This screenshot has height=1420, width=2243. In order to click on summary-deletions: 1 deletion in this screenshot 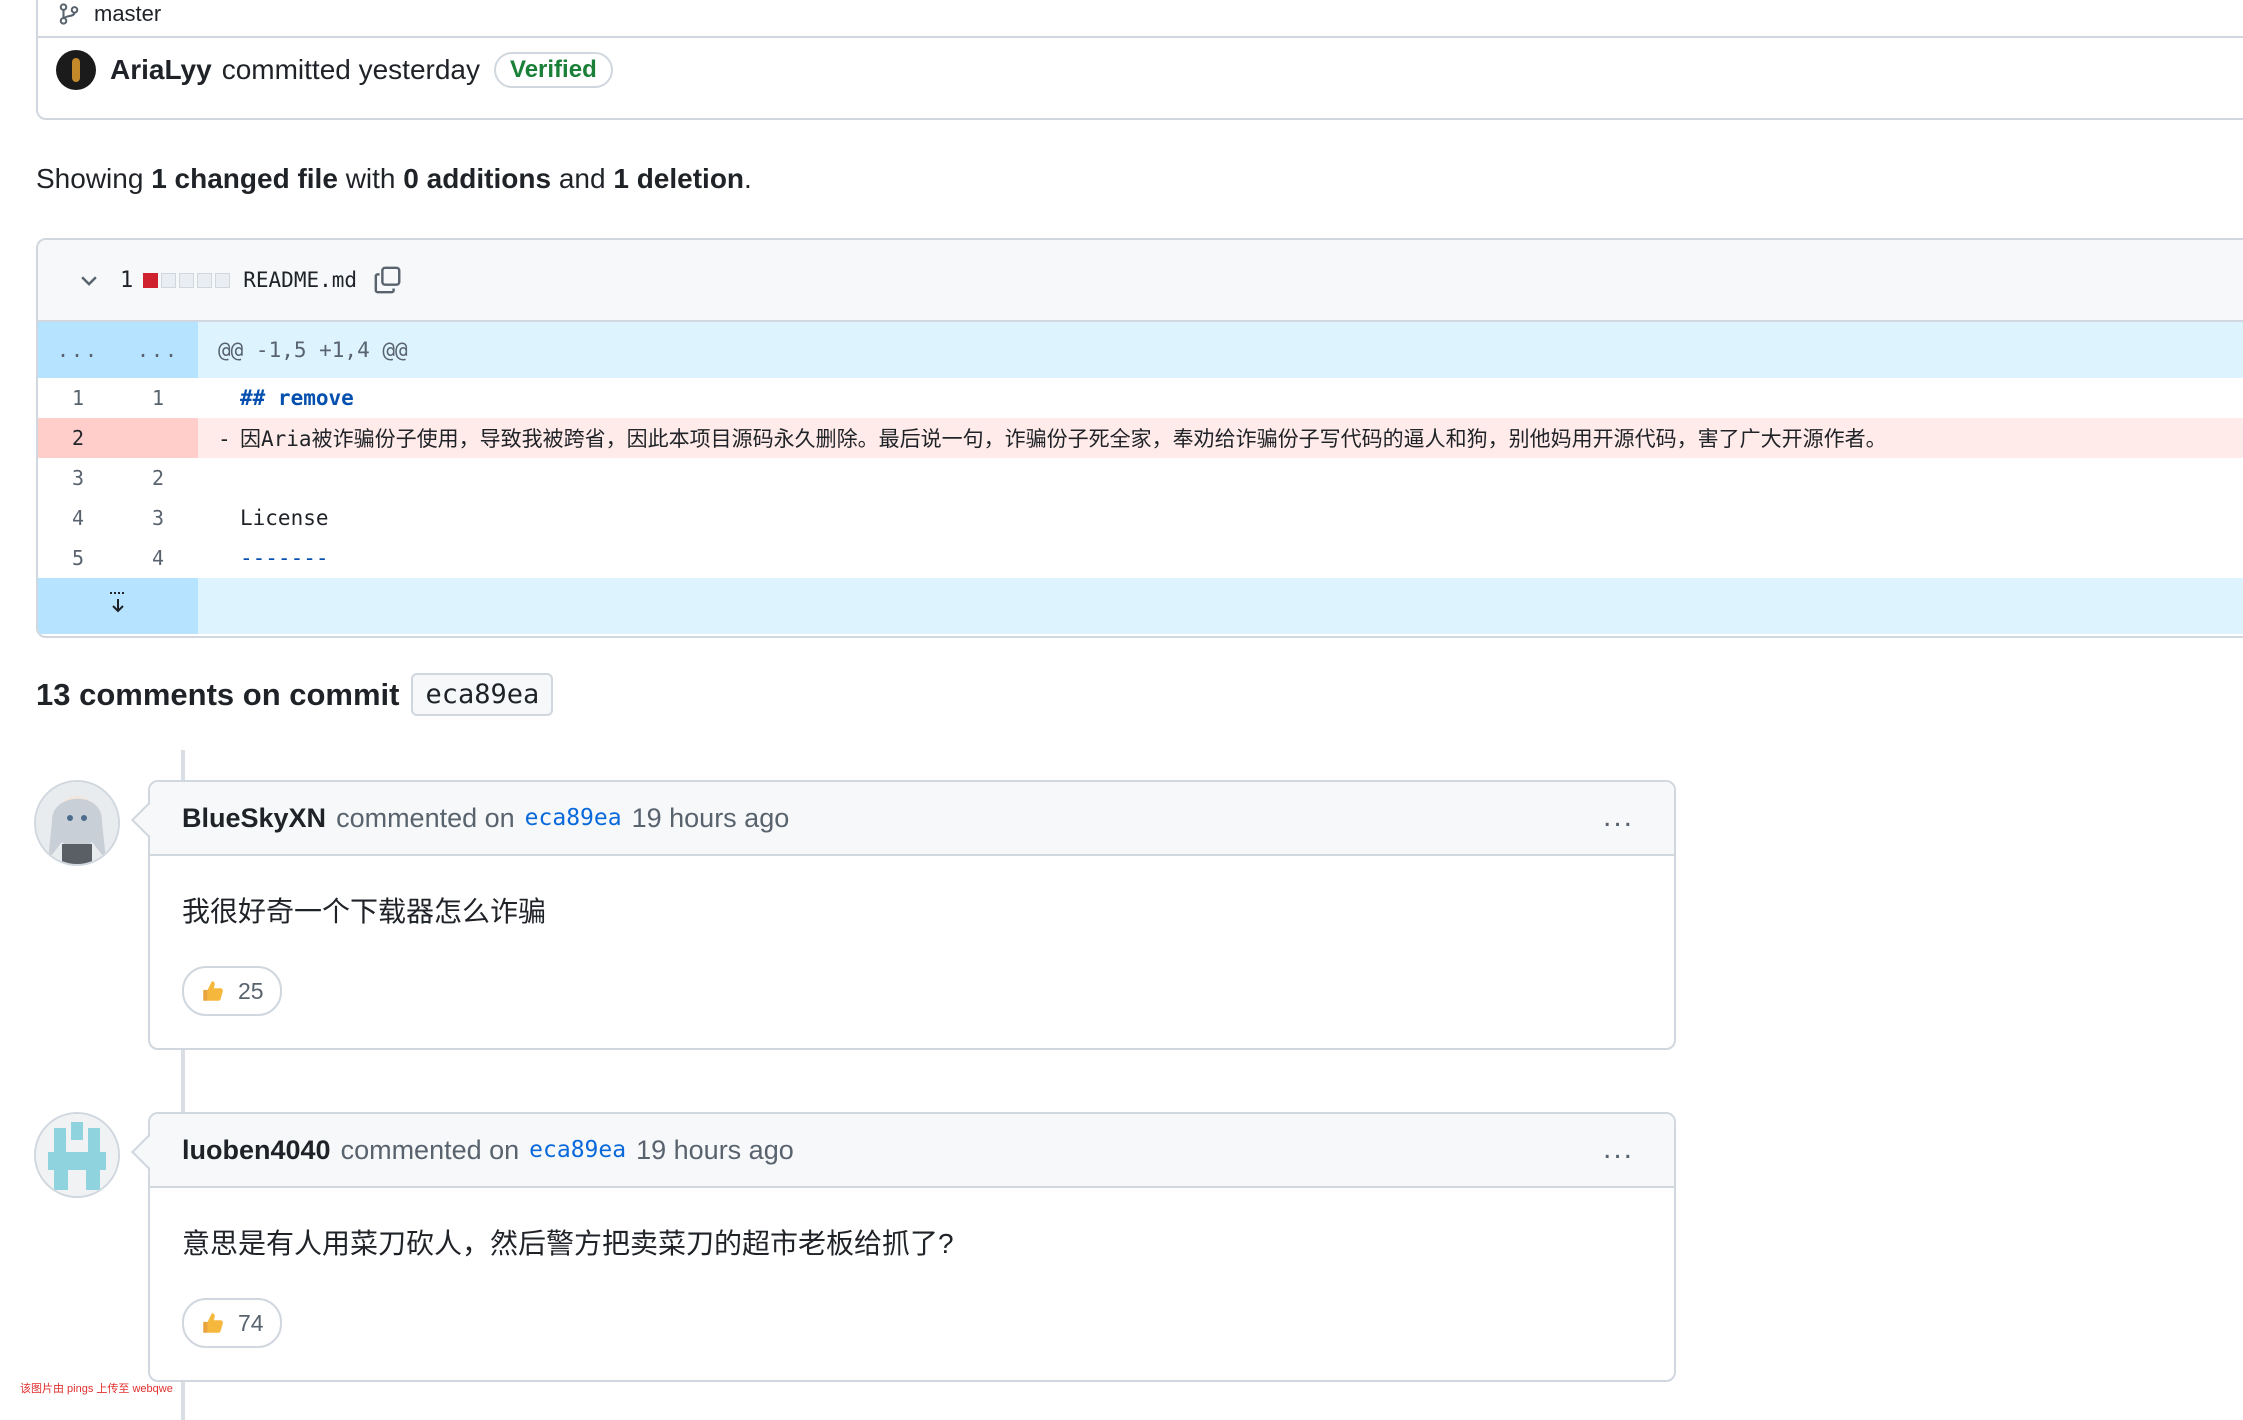, I will do `click(679, 178)`.